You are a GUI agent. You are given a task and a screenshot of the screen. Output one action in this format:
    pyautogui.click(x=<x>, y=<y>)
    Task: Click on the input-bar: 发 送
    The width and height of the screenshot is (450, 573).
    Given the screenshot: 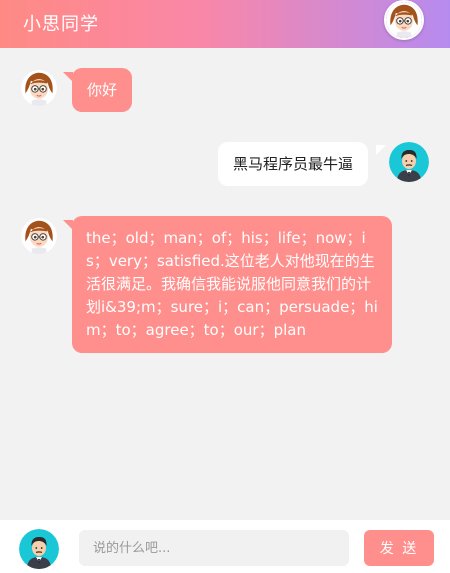 What is the action you would take?
    pyautogui.click(x=225, y=546)
    